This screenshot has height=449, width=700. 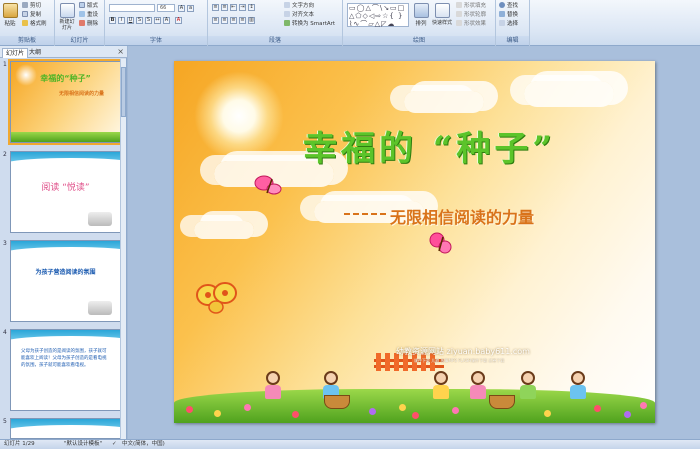 What do you see at coordinates (314, 24) in the screenshot?
I see `smartart-label: 转换为 SmartArt` at bounding box center [314, 24].